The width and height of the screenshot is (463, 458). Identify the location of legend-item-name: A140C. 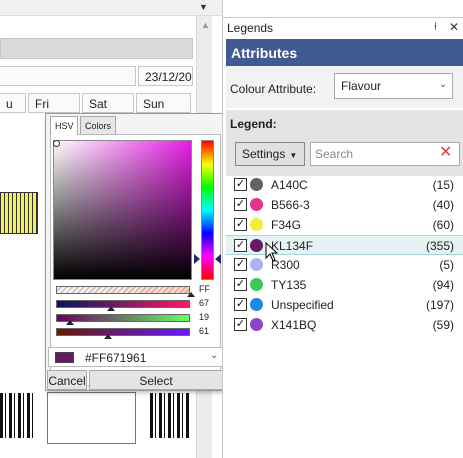
(289, 185).